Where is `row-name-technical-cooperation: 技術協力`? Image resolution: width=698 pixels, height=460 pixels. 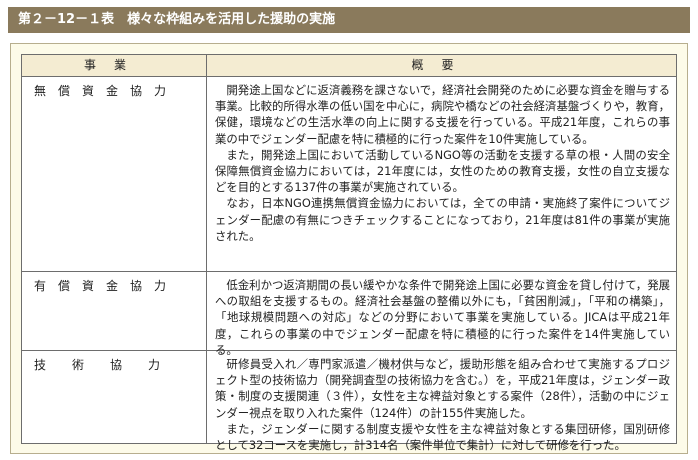
row-name-technical-cooperation: 技術協力 is located at coordinates (110, 365).